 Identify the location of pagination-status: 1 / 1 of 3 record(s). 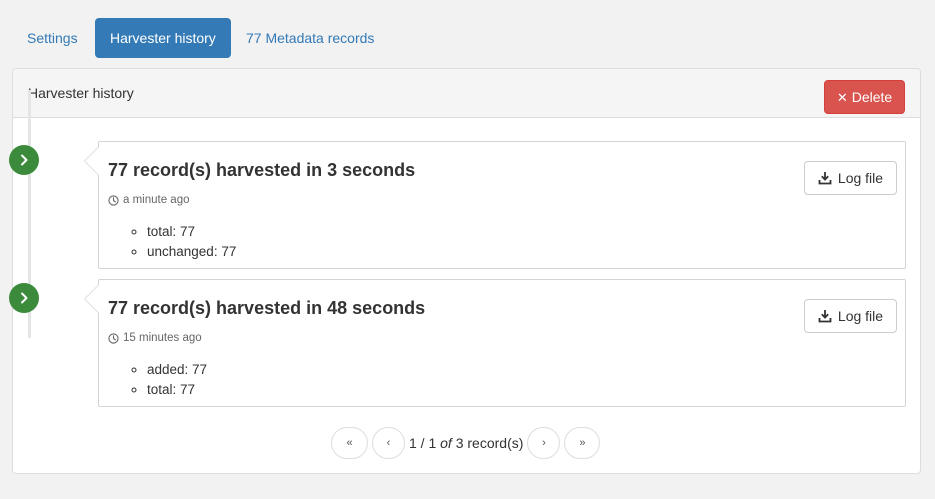
(466, 443).